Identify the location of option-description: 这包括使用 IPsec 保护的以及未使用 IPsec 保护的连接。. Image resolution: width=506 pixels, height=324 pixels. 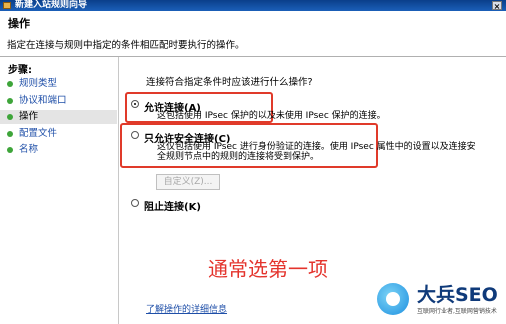
(271, 116).